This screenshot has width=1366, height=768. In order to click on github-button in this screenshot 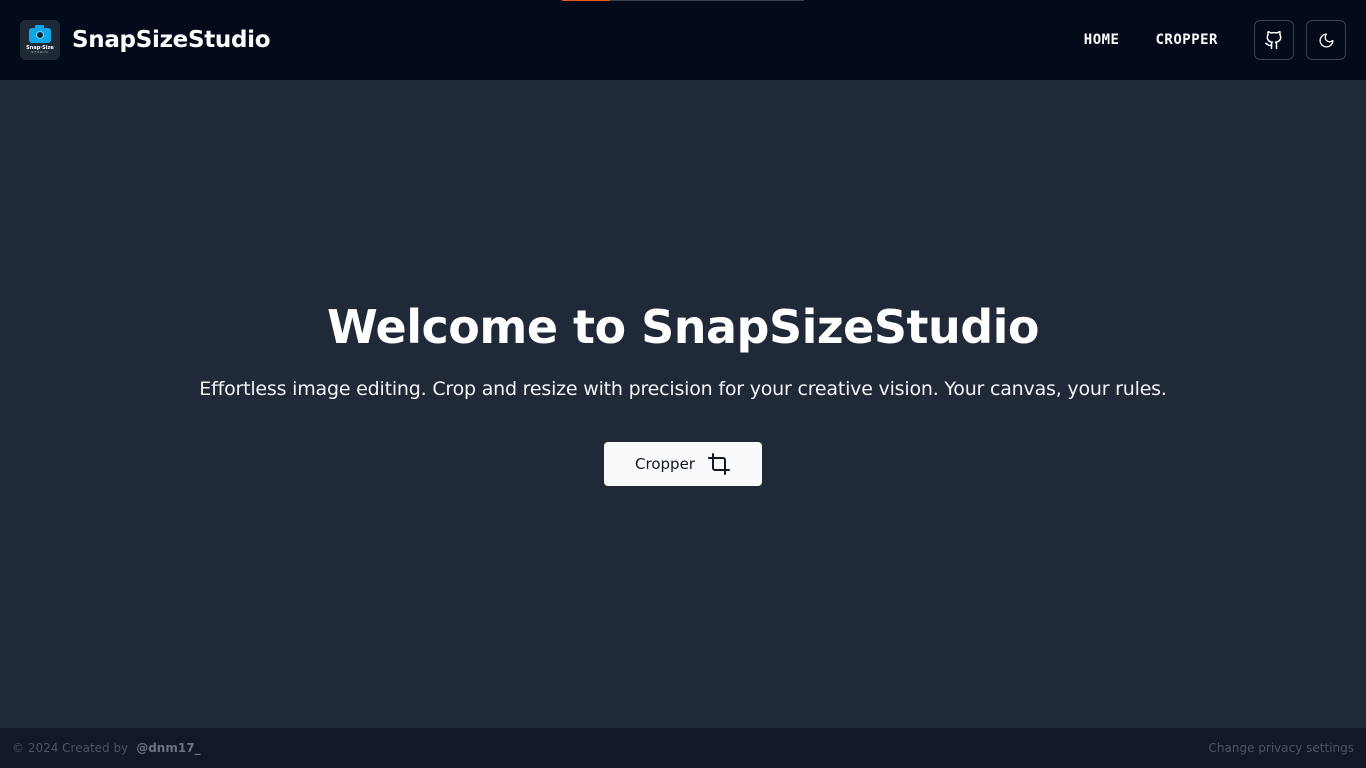, I will do `click(1274, 40)`.